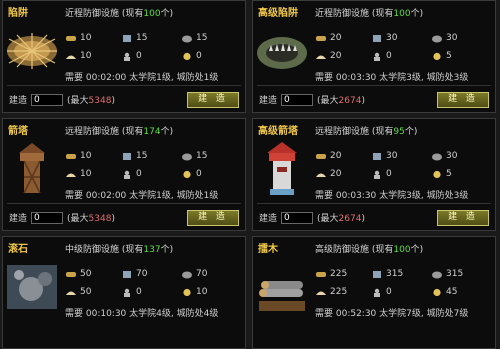 This screenshot has width=500, height=349. What do you see at coordinates (142, 314) in the screenshot?
I see `requirement-text: 需要 00:10:30 太学院4级, 城防处4级` at bounding box center [142, 314].